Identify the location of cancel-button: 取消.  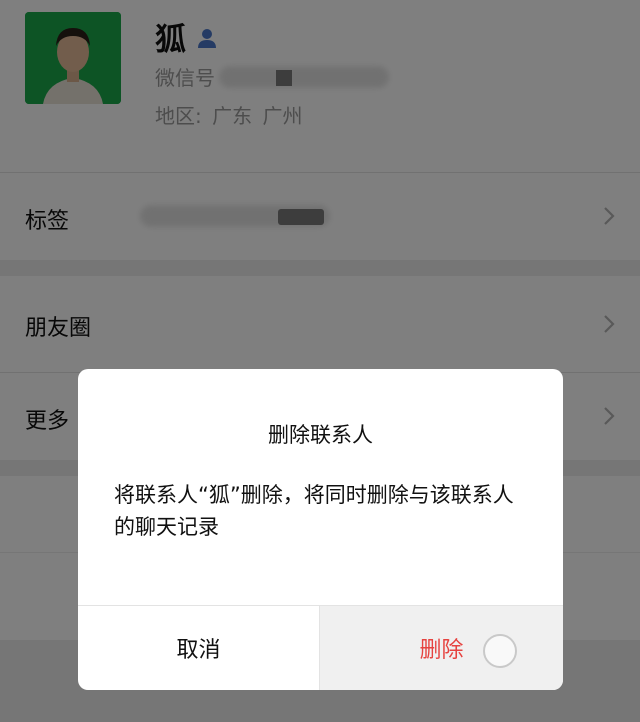
(199, 648).